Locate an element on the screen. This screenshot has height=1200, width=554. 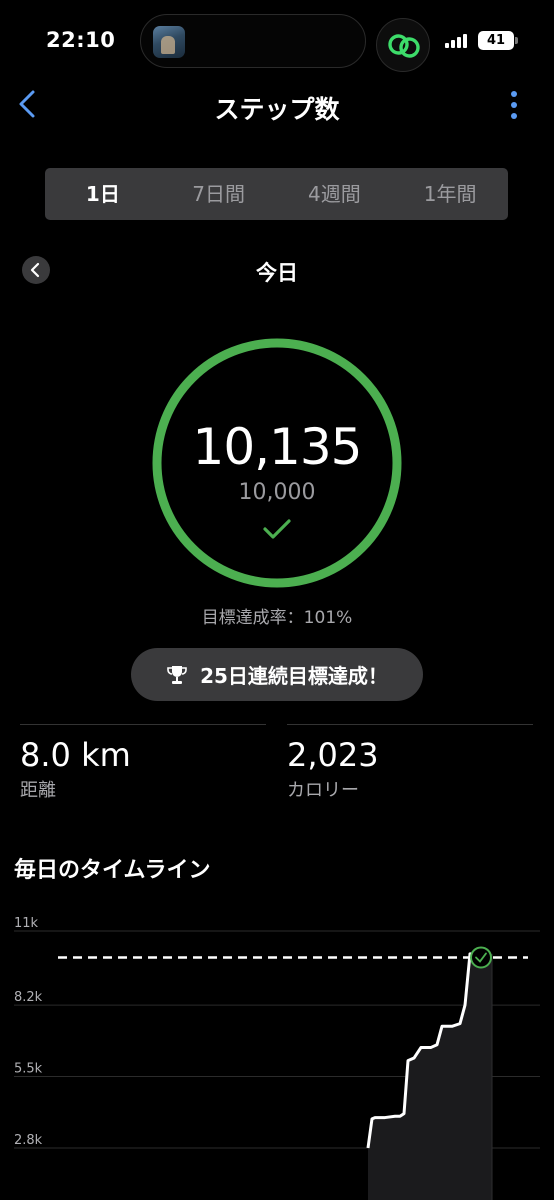
streak-badge: 25日連続目標達成！ is located at coordinates (277, 674).